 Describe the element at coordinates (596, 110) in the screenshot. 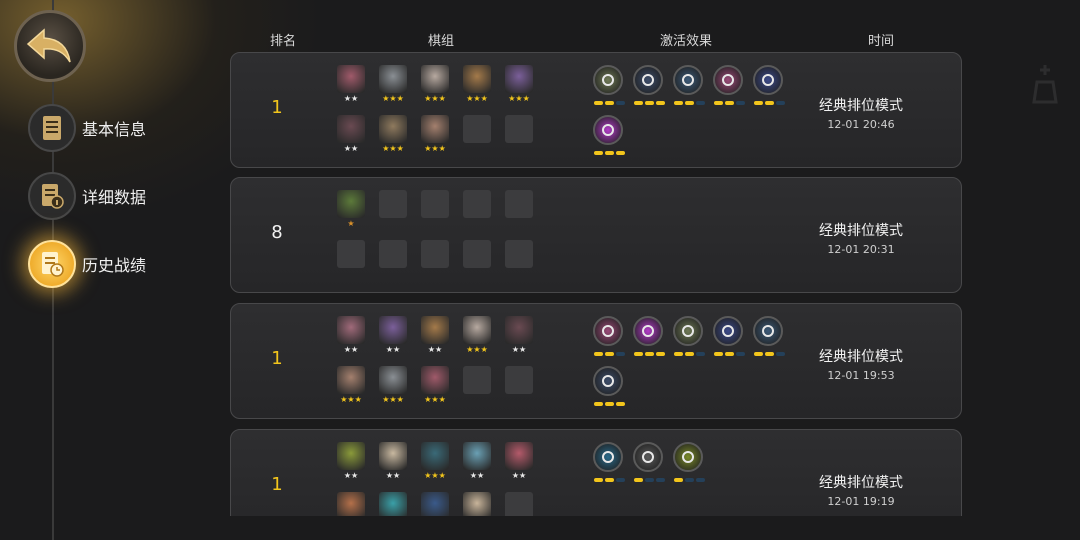

I see `match-row: 1 ★★ ★★★ ★★★ ★★★ ★★★ ★★ ★★★ ★★★ 经典排位模式 12-01 20:46` at that location.